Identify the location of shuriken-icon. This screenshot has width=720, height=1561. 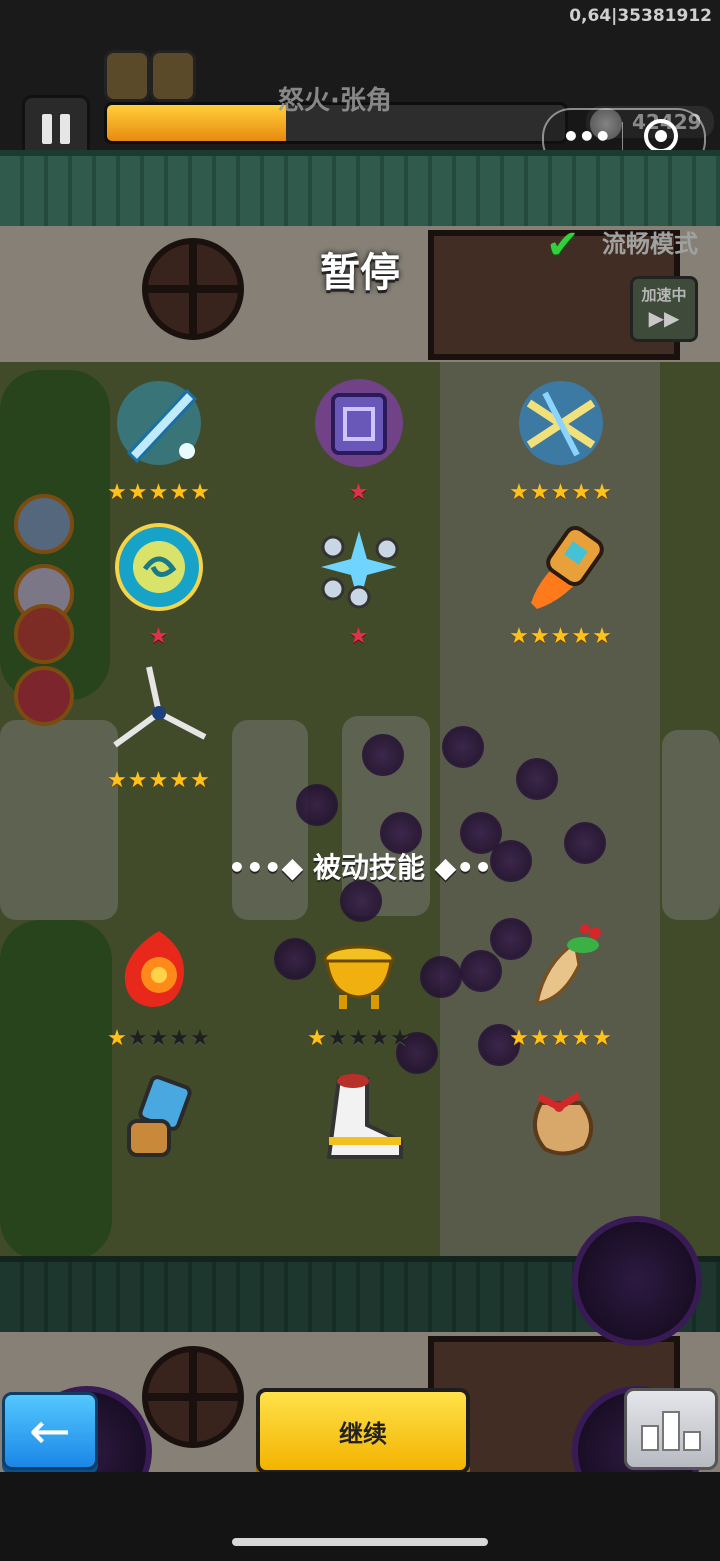
(159, 711).